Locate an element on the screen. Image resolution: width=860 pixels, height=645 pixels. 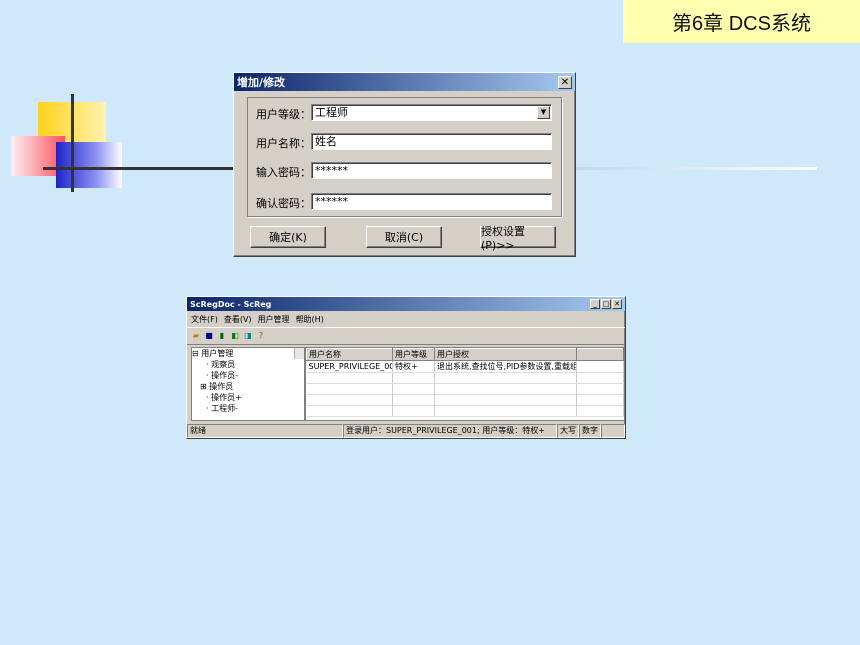
status-ready: 就绪 is located at coordinates (265, 431).